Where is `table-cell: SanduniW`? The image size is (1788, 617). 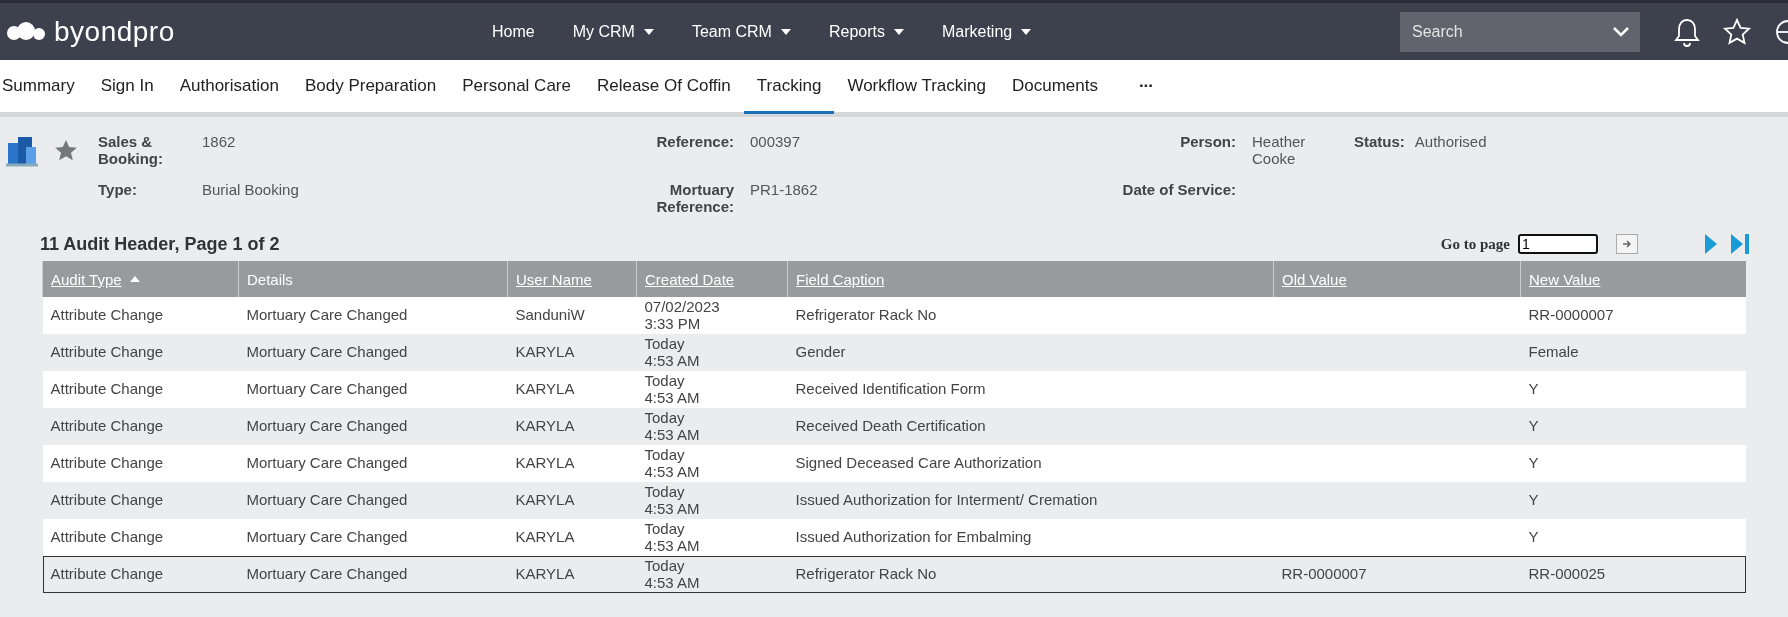 table-cell: SanduniW is located at coordinates (550, 315).